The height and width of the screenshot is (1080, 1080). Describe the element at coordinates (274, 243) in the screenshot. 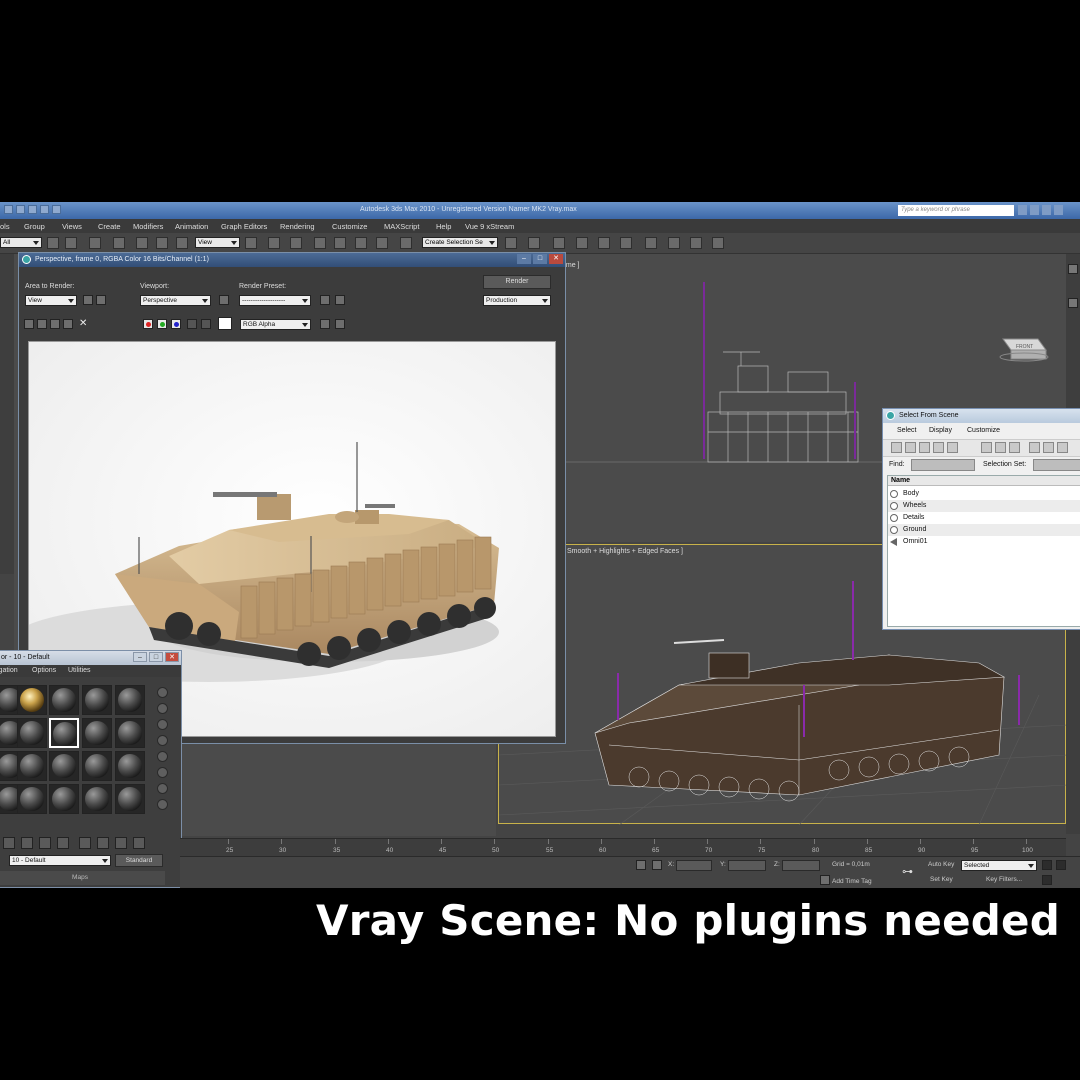

I see `link-icon` at that location.